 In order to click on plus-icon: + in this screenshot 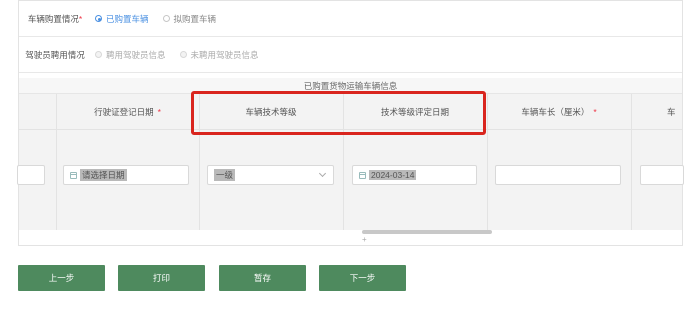, I will do `click(364, 239)`.